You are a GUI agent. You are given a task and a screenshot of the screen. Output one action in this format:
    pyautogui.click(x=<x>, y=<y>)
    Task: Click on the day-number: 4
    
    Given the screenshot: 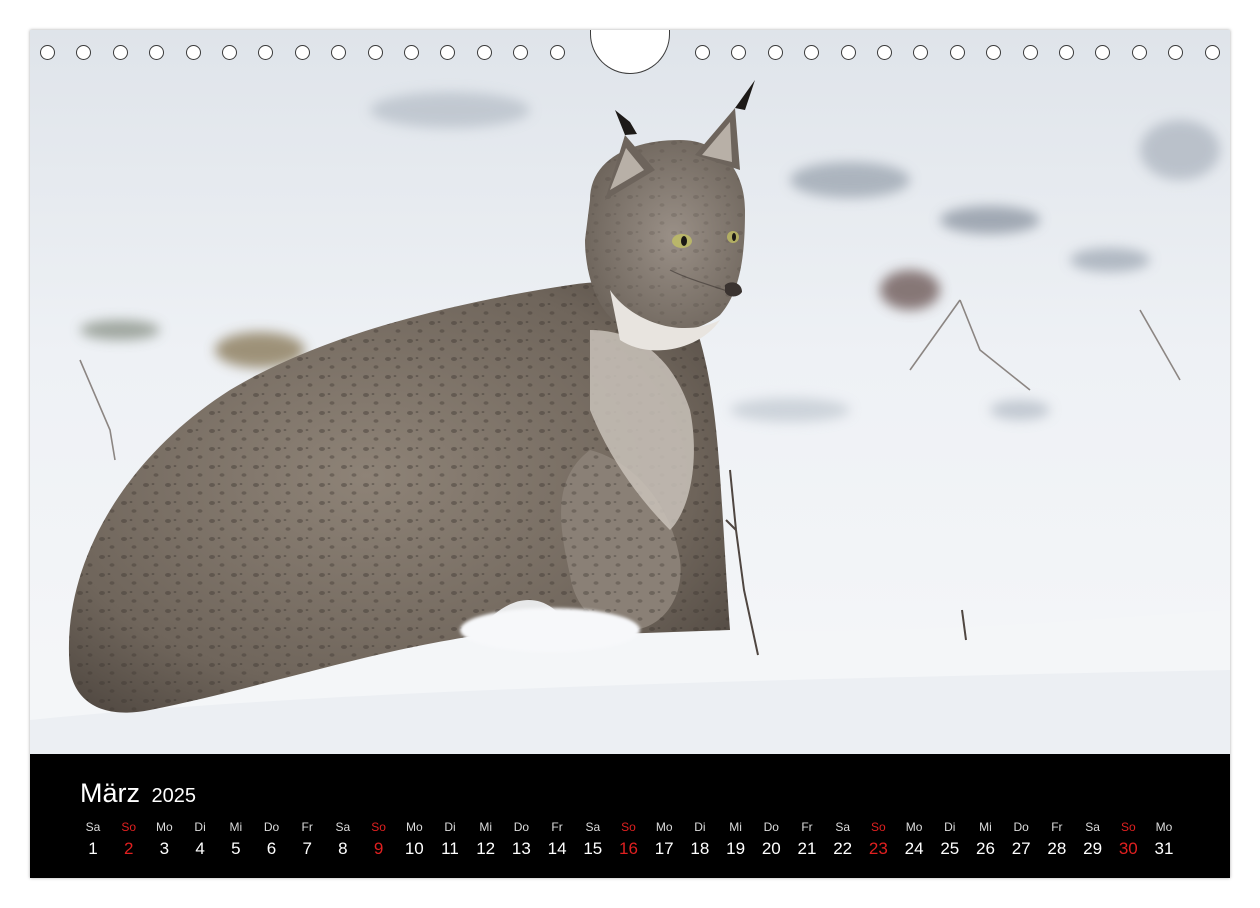 What is the action you would take?
    pyautogui.click(x=200, y=848)
    